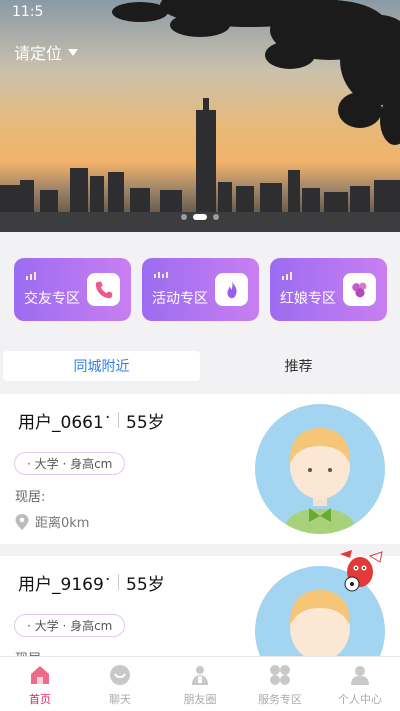 The height and width of the screenshot is (711, 400). Describe the element at coordinates (28, 12) in the screenshot. I see `status-time: 11:5` at that location.